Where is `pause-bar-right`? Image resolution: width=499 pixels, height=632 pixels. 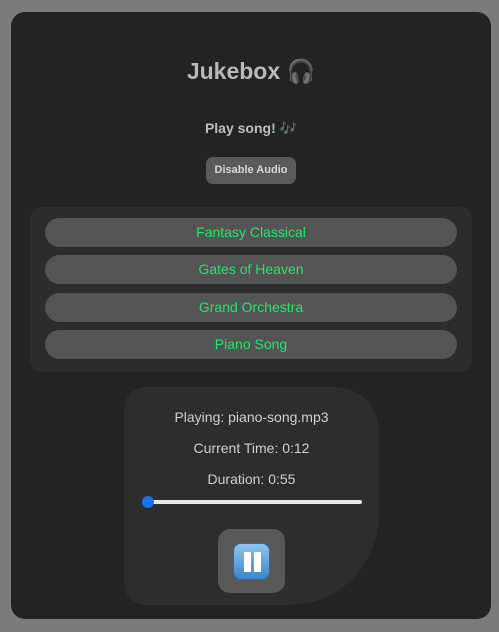
pause-bar-right is located at coordinates (257, 562).